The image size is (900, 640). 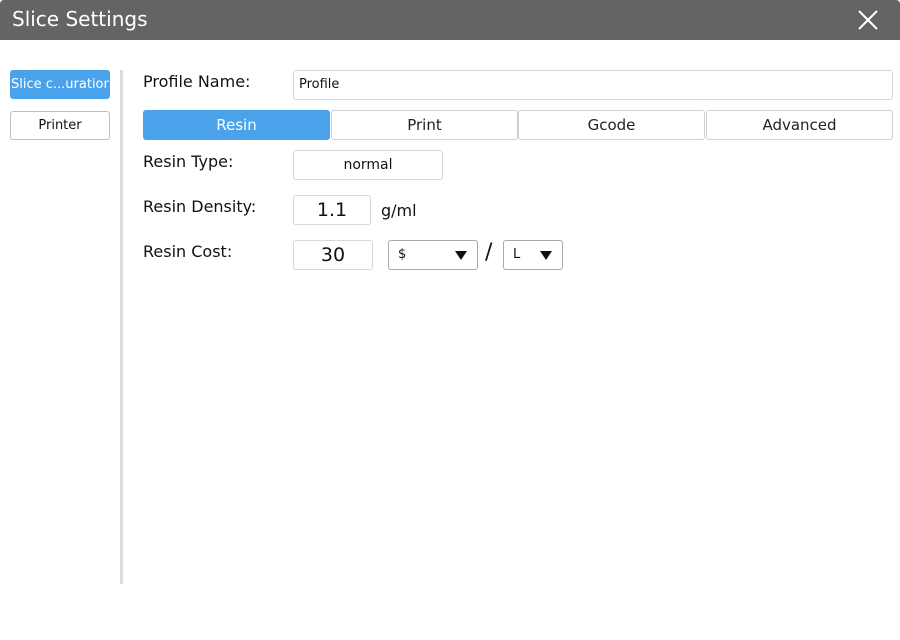 What do you see at coordinates (60, 84) in the screenshot?
I see `sidebar-item-slice-configuration: Slice c...uration` at bounding box center [60, 84].